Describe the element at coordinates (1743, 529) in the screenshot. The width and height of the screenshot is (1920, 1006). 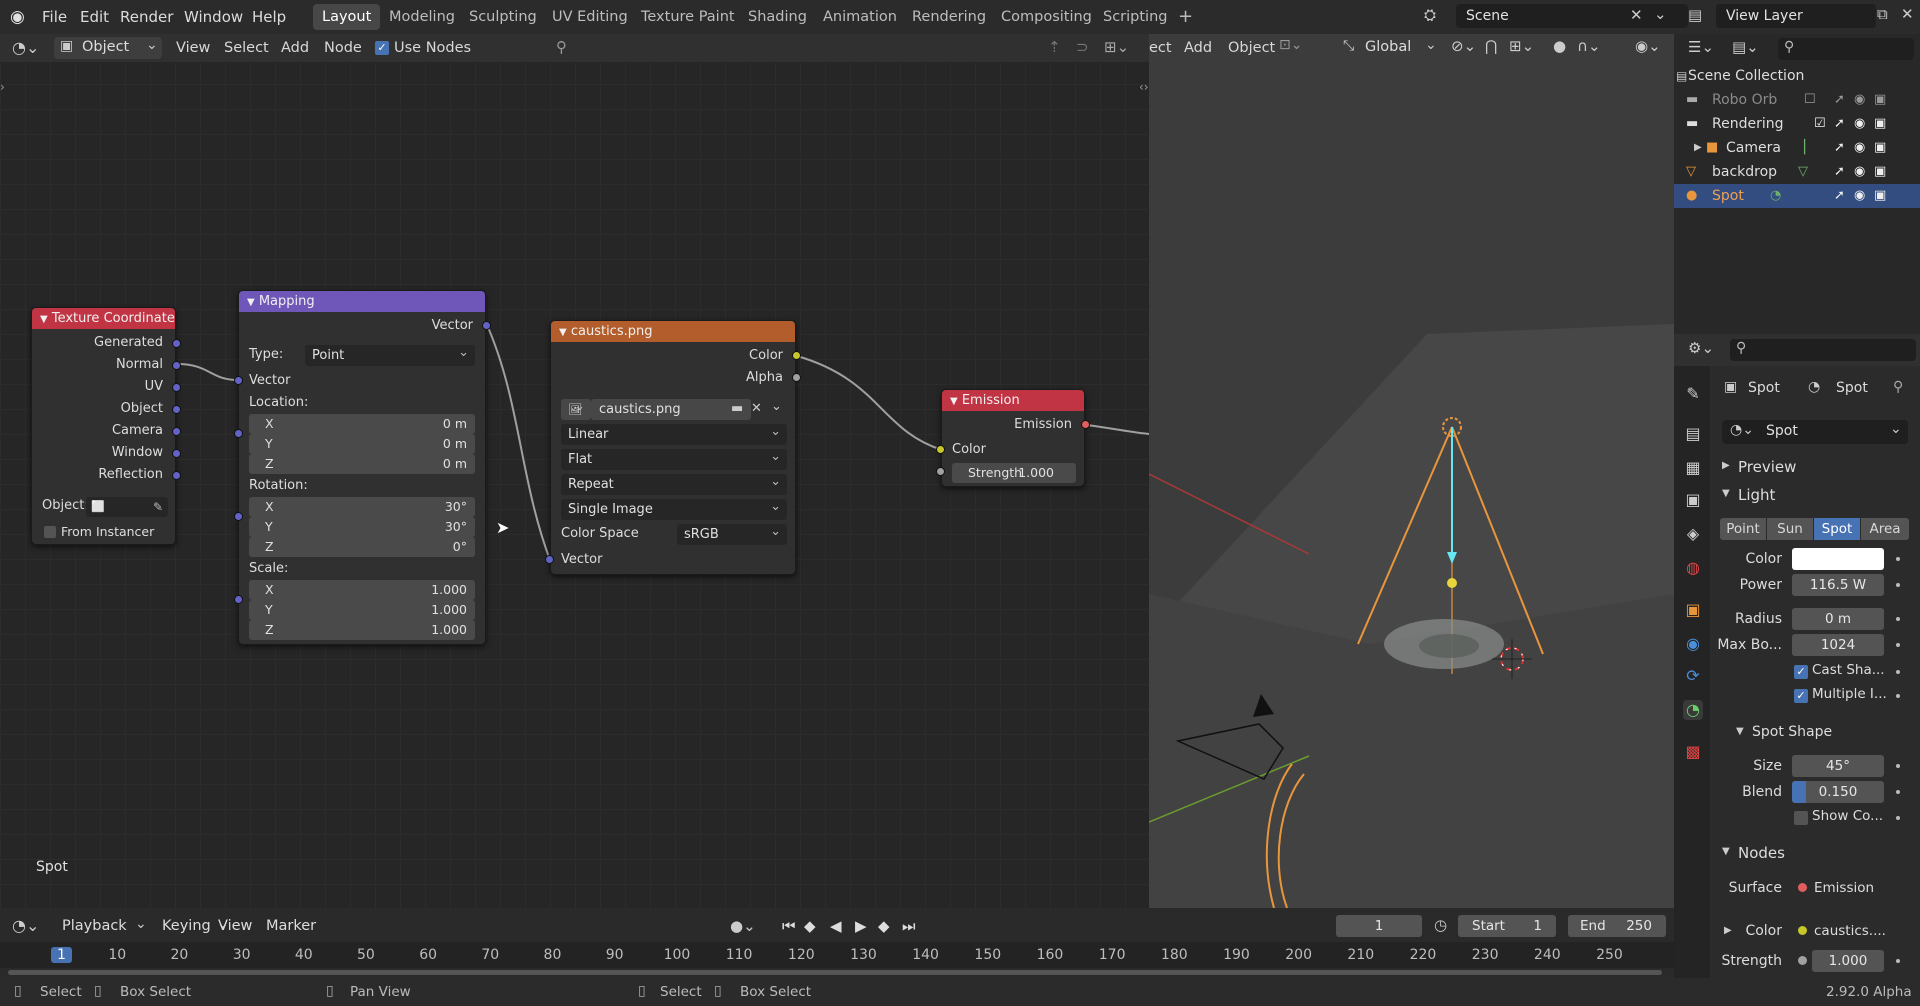
I see `light-type-point: Point` at that location.